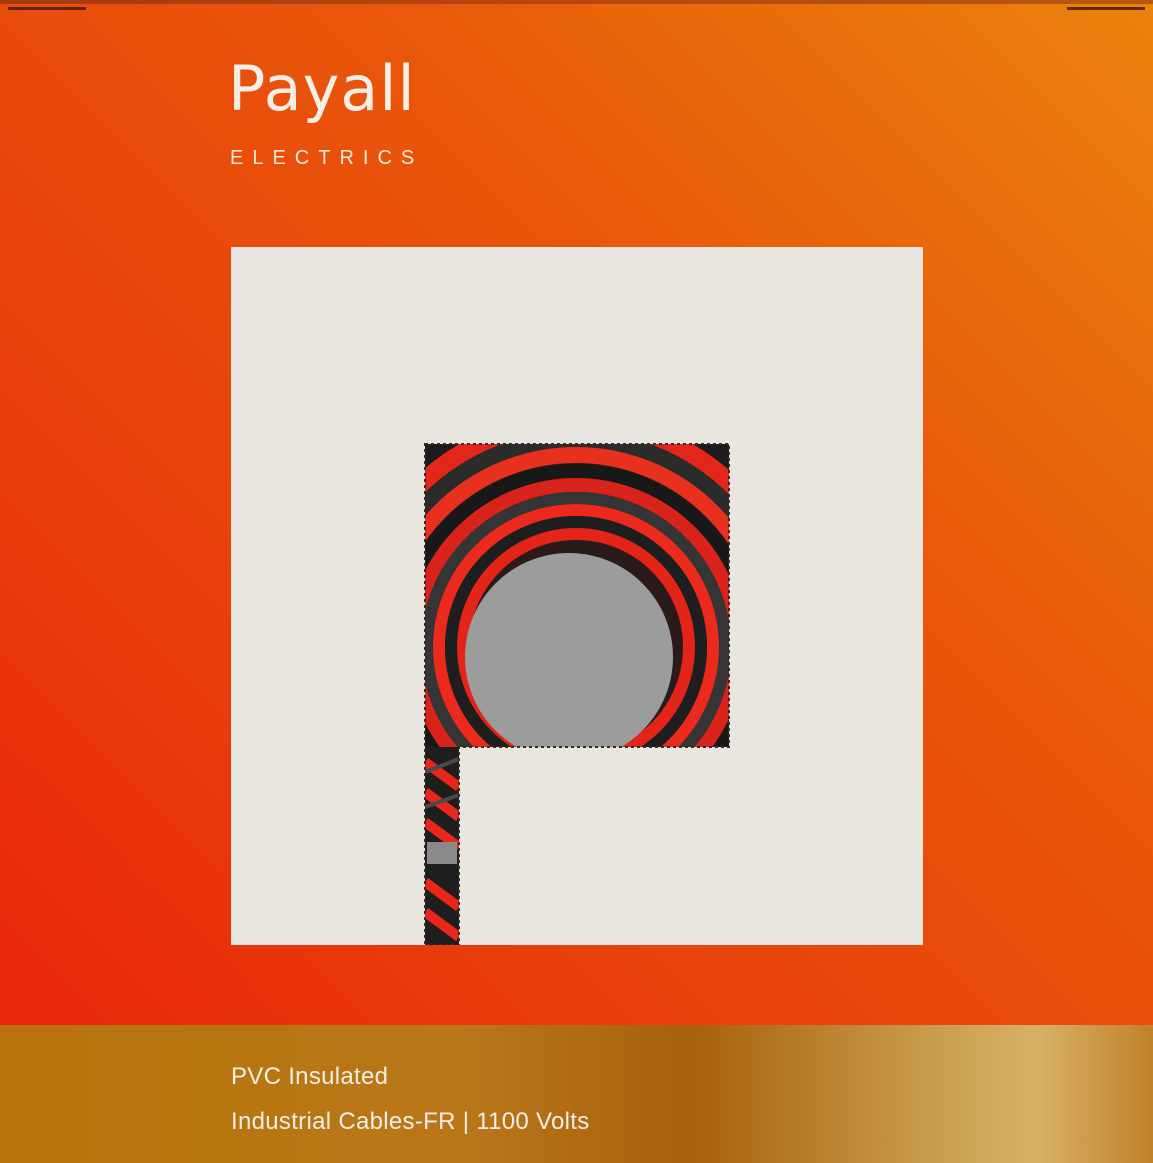 This screenshot has height=1163, width=1153. I want to click on top-edge, so click(576, 2).